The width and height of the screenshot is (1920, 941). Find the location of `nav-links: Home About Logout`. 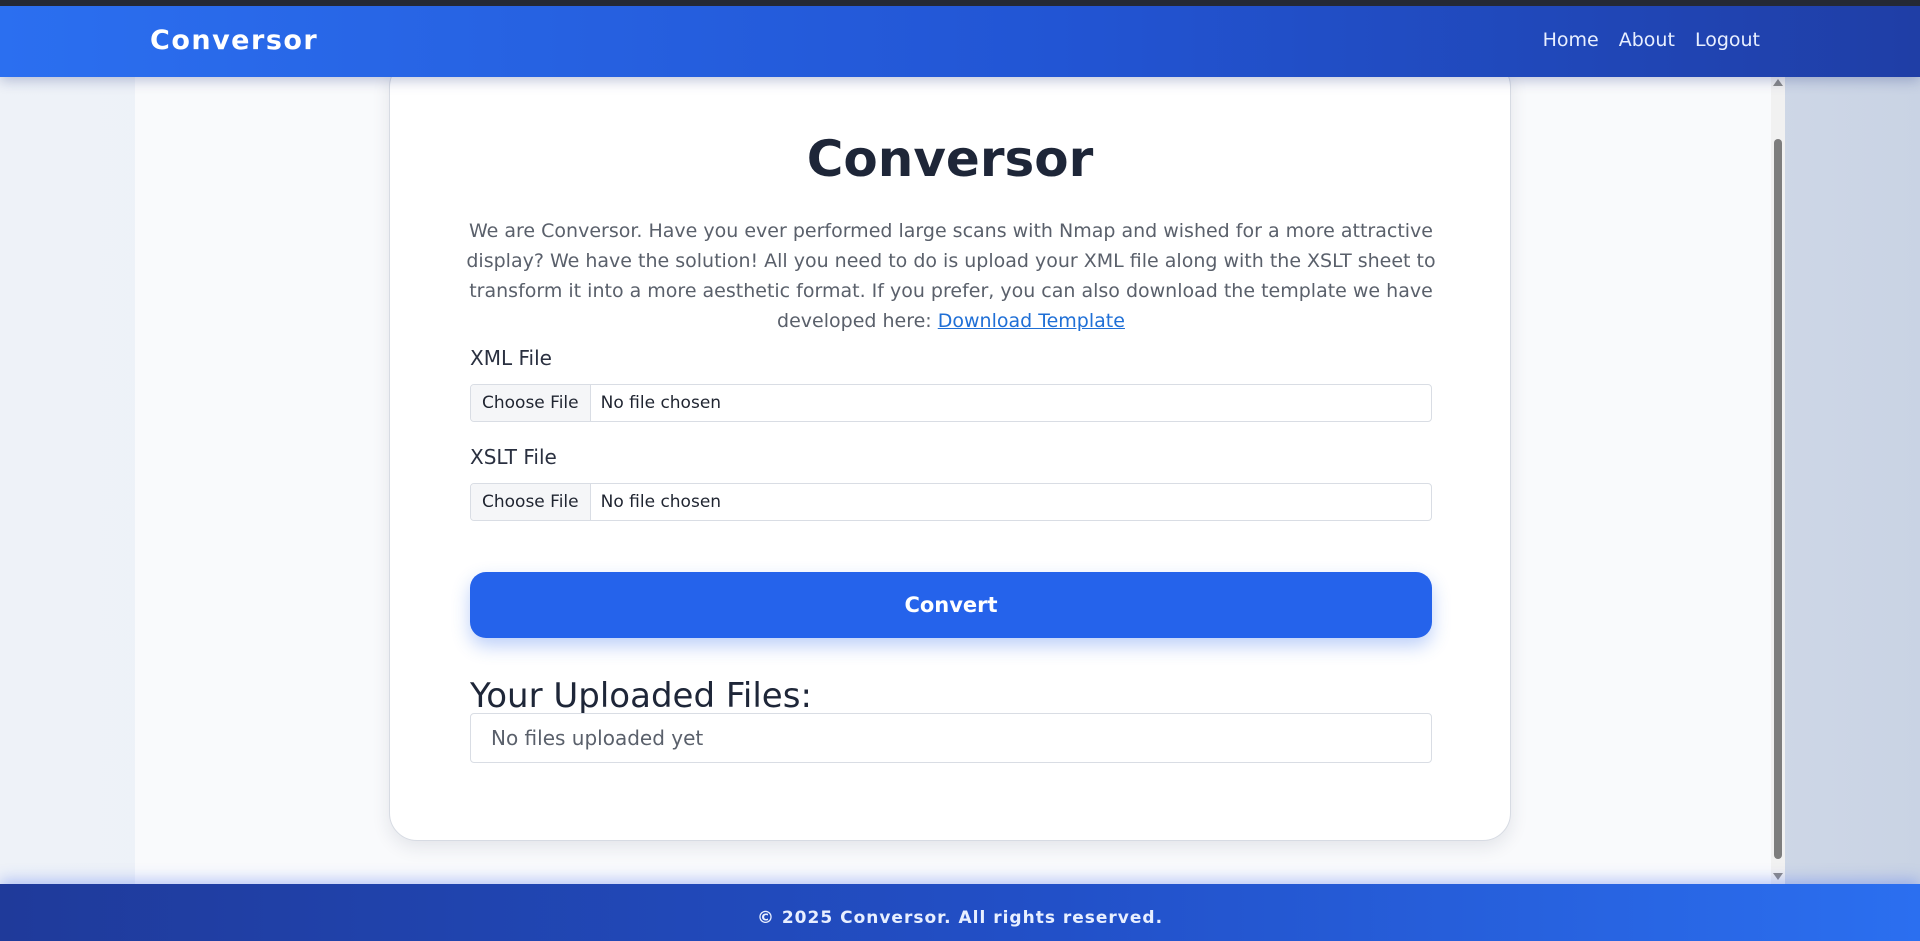

nav-links: Home About Logout is located at coordinates (1651, 40).